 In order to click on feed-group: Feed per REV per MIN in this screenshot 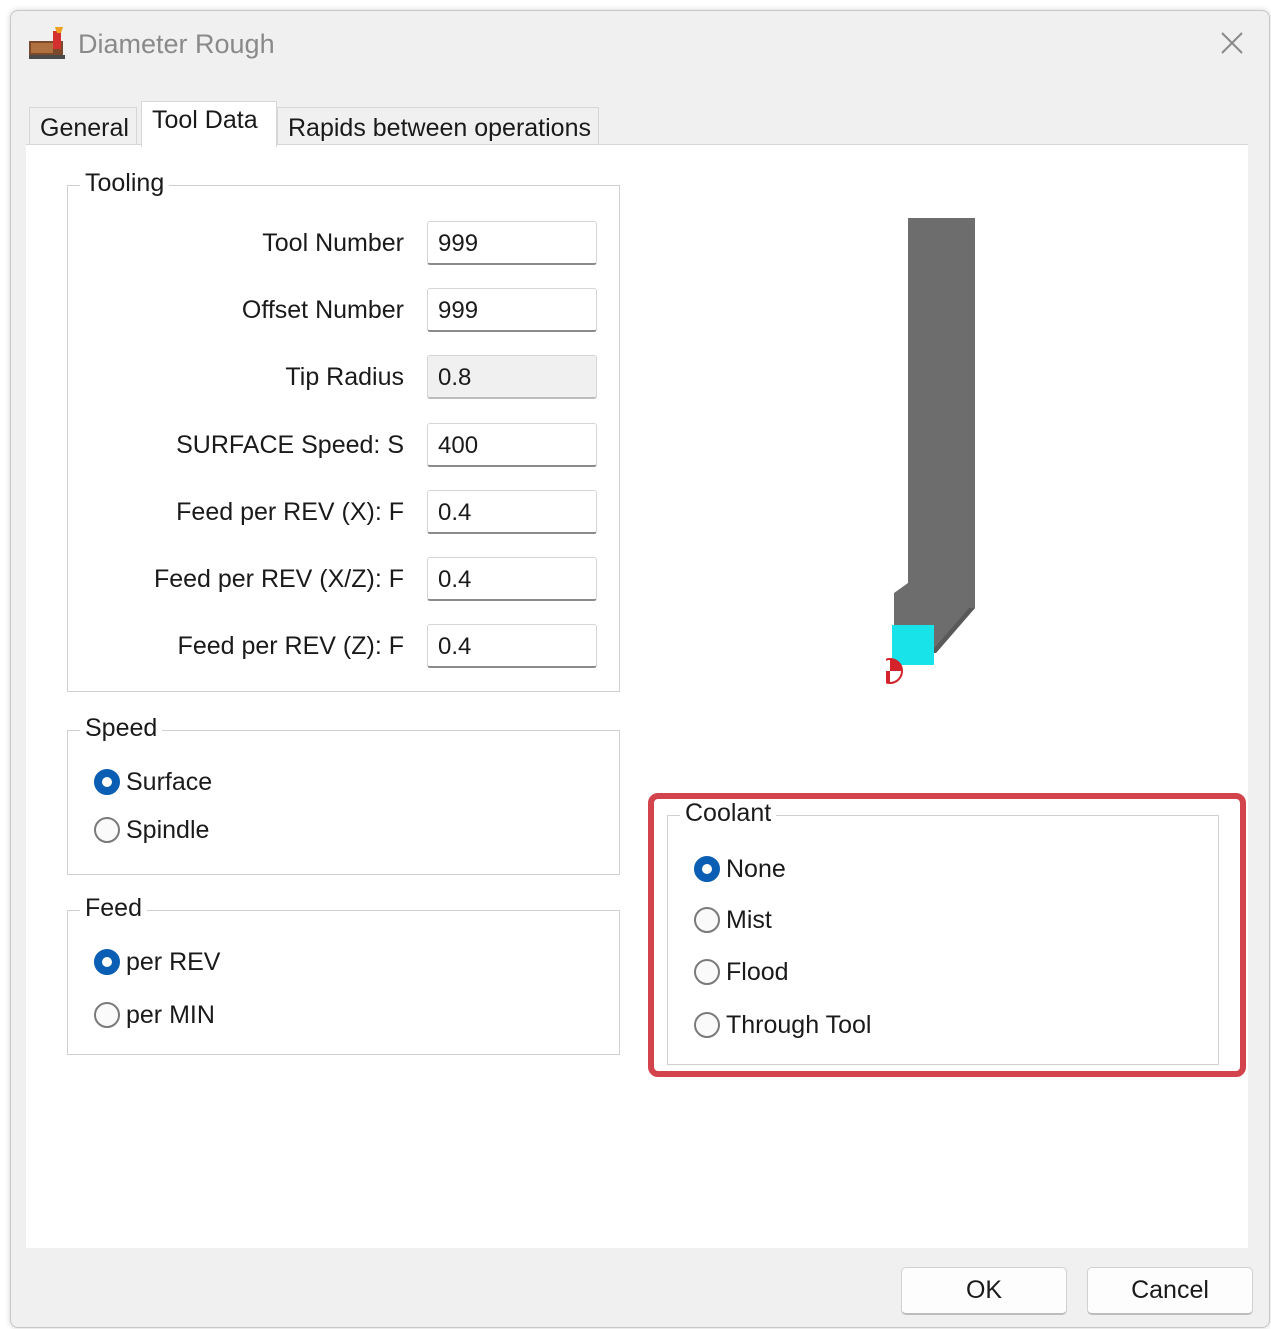, I will do `click(343, 974)`.